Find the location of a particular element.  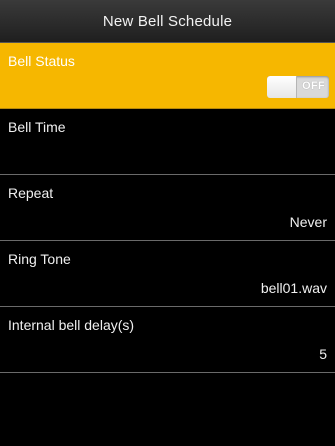

internal-bell-delay-value: 5 is located at coordinates (323, 354).